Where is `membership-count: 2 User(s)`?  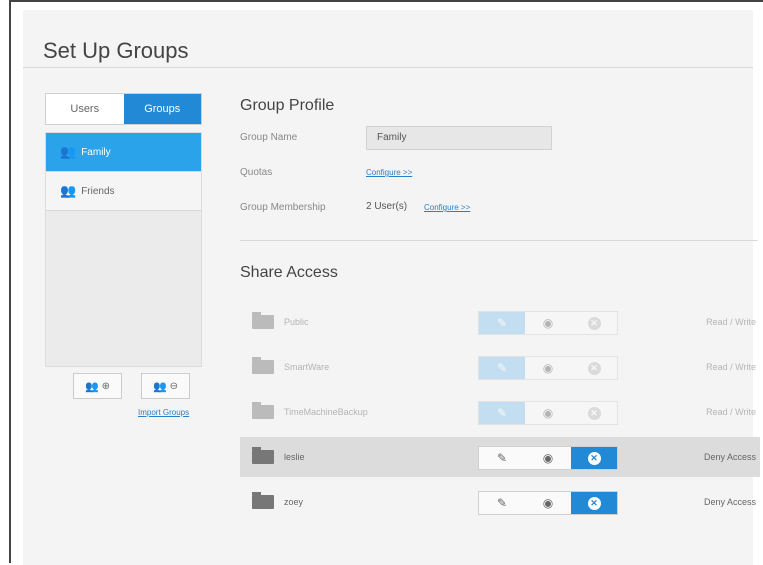
membership-count: 2 User(s) is located at coordinates (387, 206).